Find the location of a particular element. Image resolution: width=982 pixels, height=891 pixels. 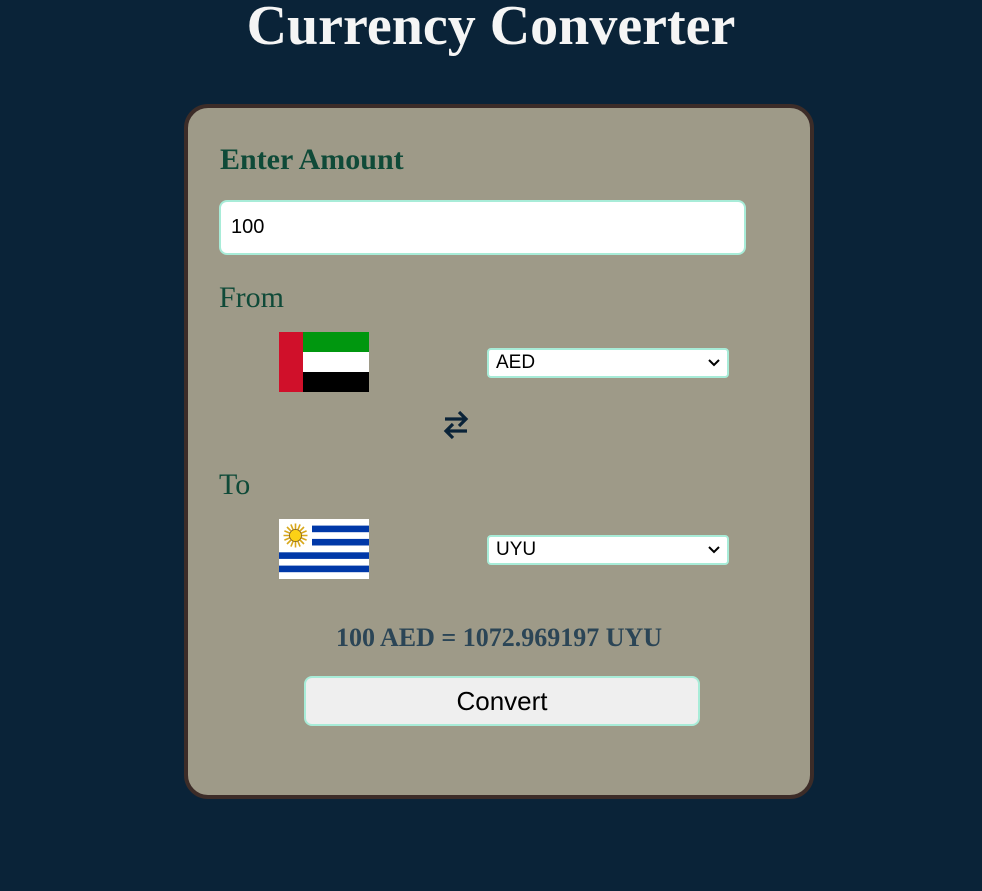

amount-input is located at coordinates (482, 227).